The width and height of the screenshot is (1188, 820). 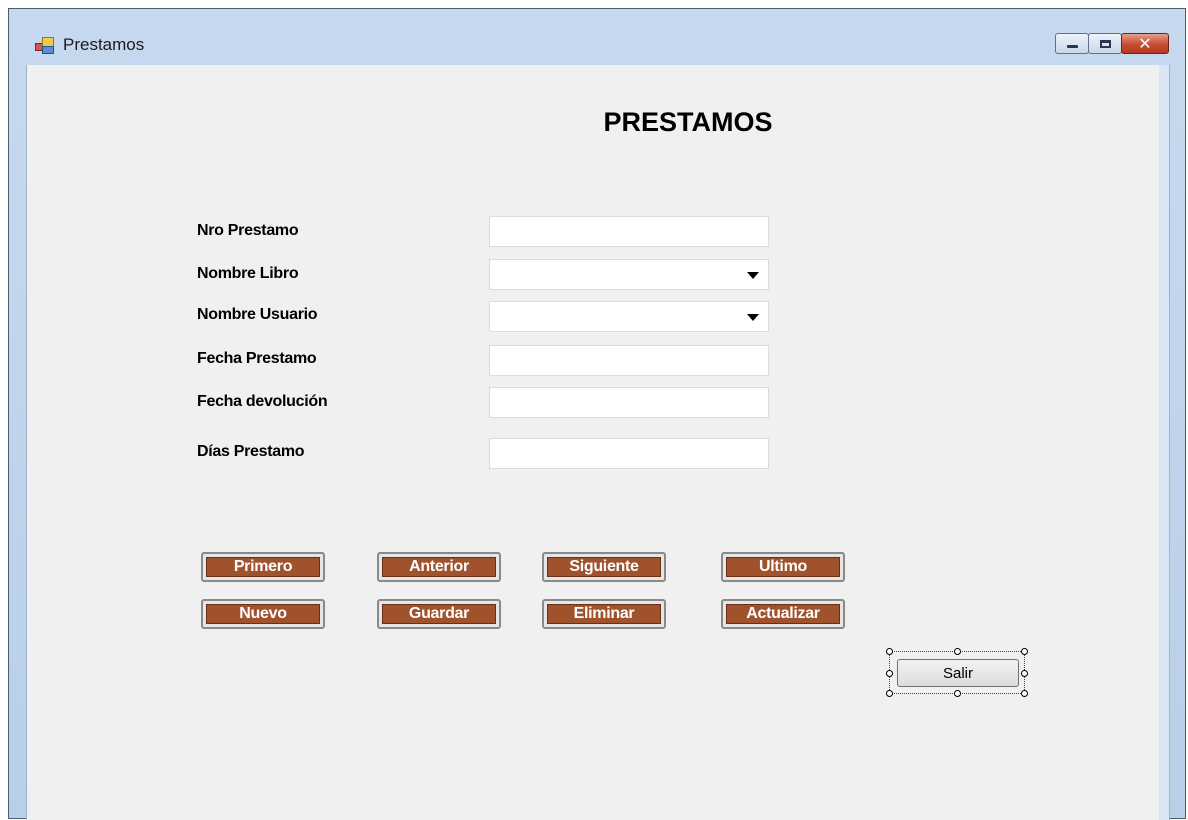 I want to click on label-nro-prestamo: Nro Prestamo, so click(x=248, y=230).